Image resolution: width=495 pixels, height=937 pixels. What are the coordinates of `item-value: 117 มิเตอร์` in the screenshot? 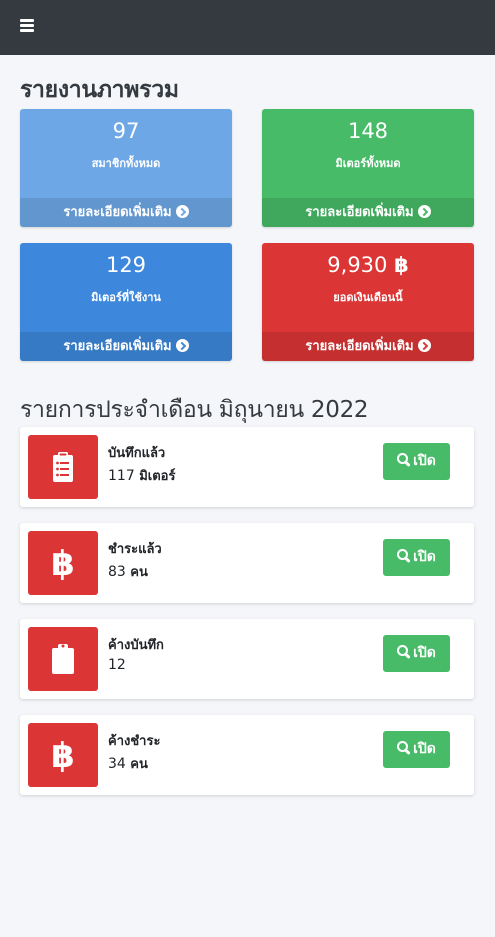 It's located at (142, 476).